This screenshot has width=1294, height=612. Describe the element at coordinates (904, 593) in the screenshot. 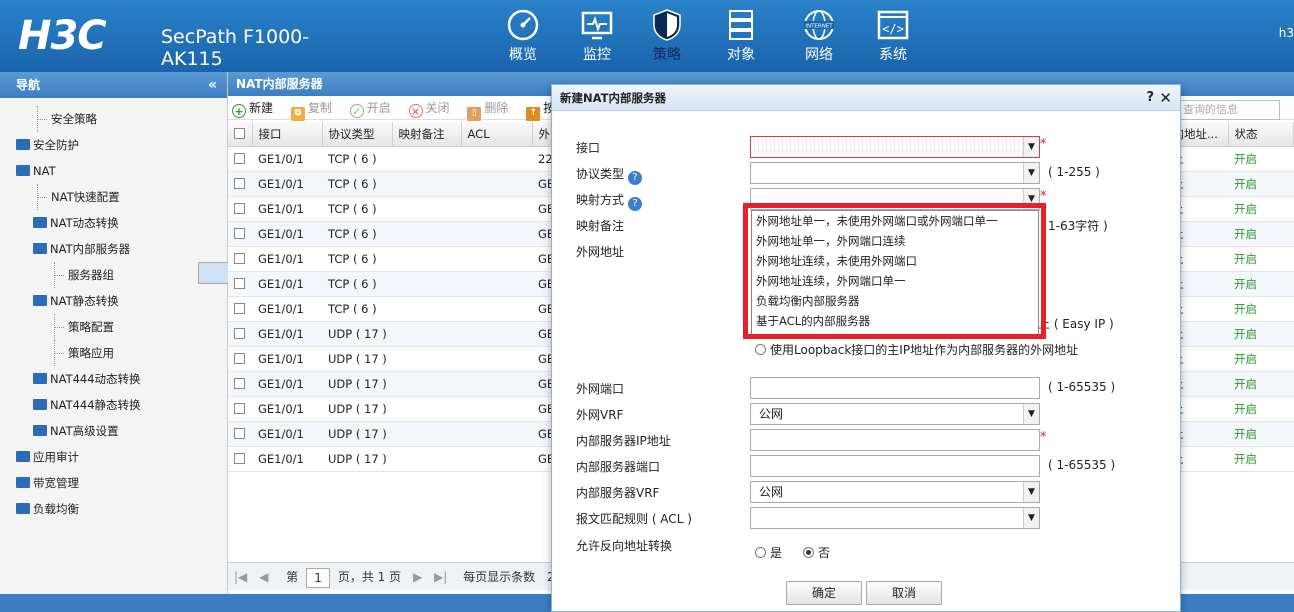

I see `cancel-button: 取消` at that location.